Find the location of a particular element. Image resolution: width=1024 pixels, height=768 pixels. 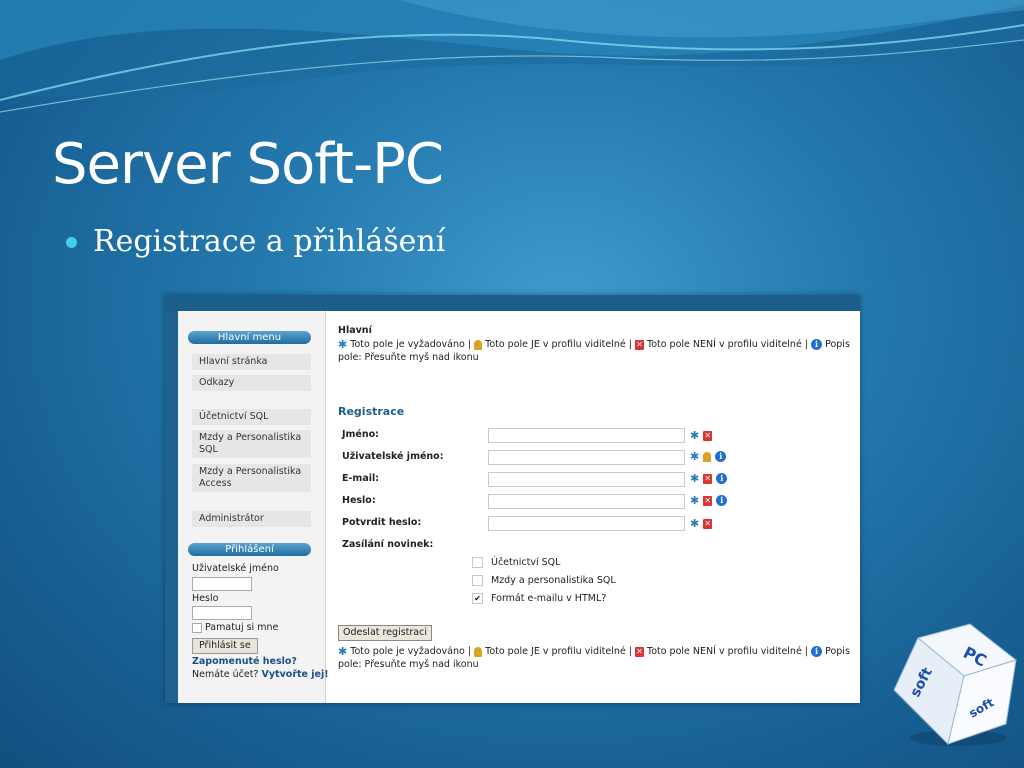

confirm-password-field-icons: ✱ ✕ is located at coordinates (701, 523).